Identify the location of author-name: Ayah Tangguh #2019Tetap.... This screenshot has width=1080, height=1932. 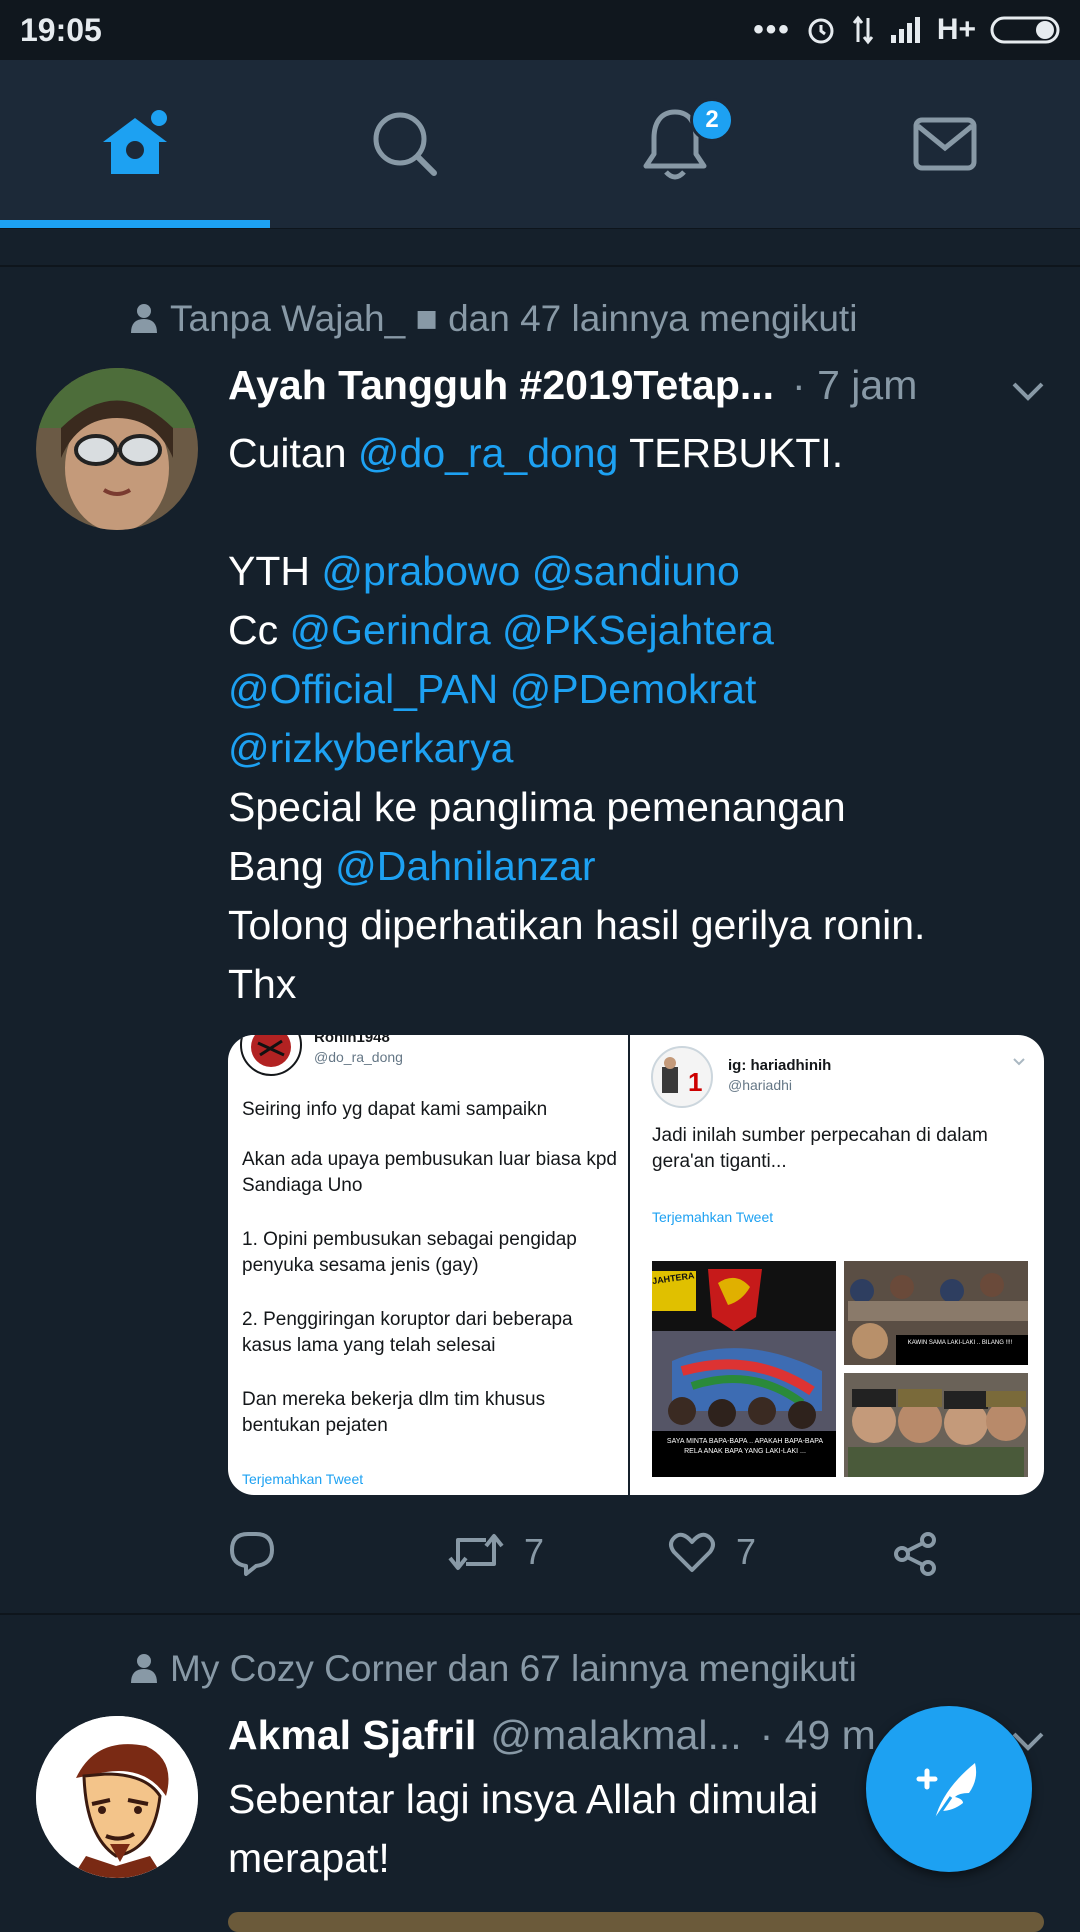
(501, 385).